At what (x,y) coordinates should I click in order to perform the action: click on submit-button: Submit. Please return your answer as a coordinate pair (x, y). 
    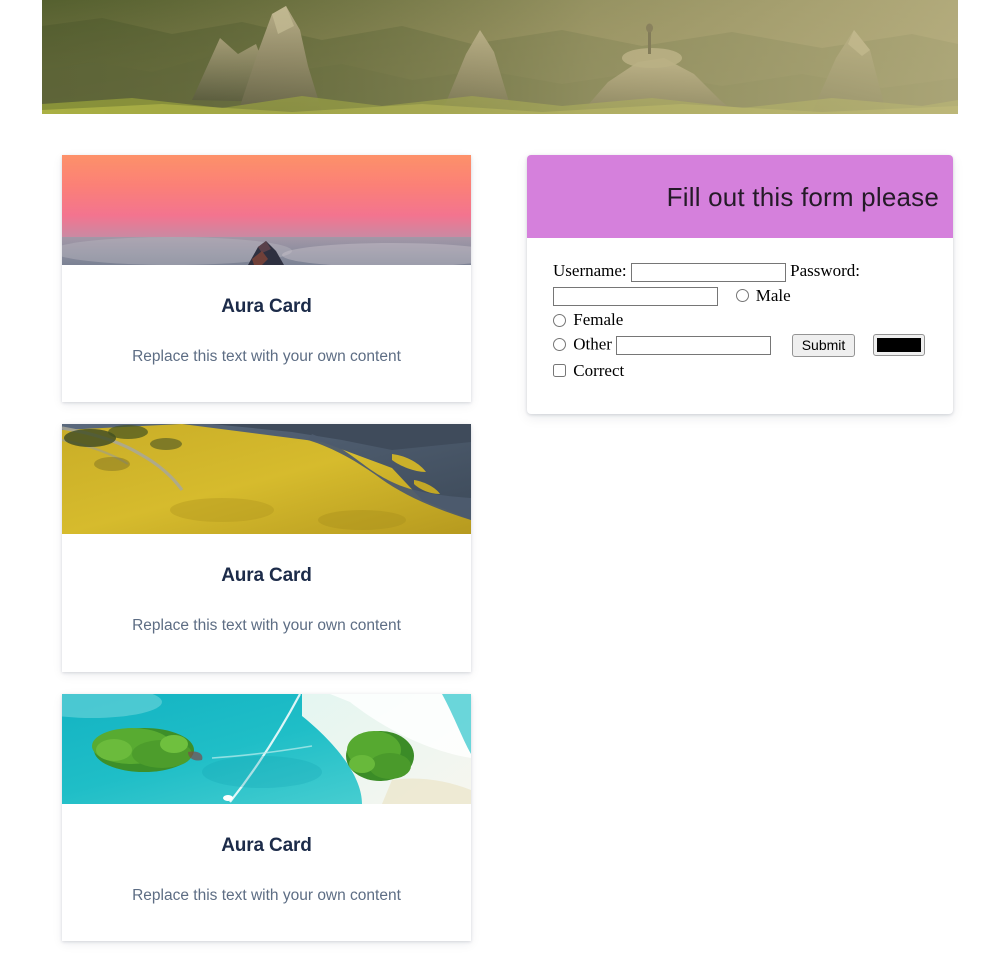
    Looking at the image, I should click on (823, 345).